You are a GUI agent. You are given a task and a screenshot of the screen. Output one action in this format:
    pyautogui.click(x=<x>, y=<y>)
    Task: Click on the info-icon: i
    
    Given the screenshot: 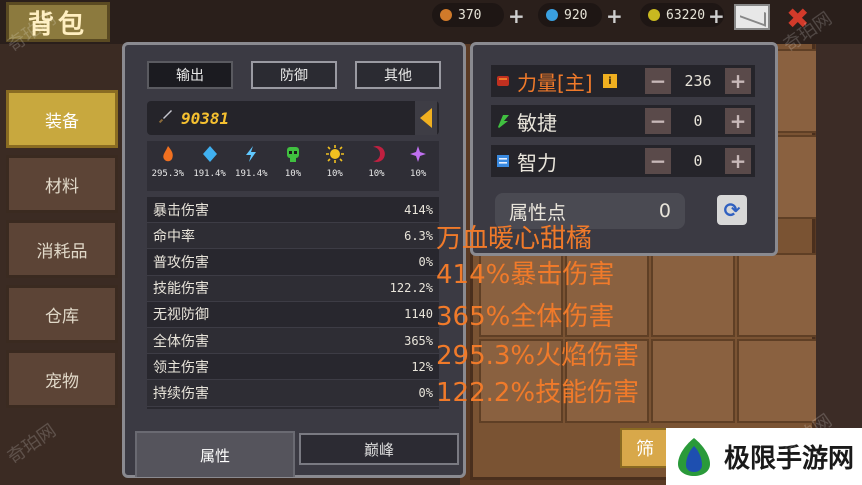 What is the action you would take?
    pyautogui.click(x=610, y=81)
    